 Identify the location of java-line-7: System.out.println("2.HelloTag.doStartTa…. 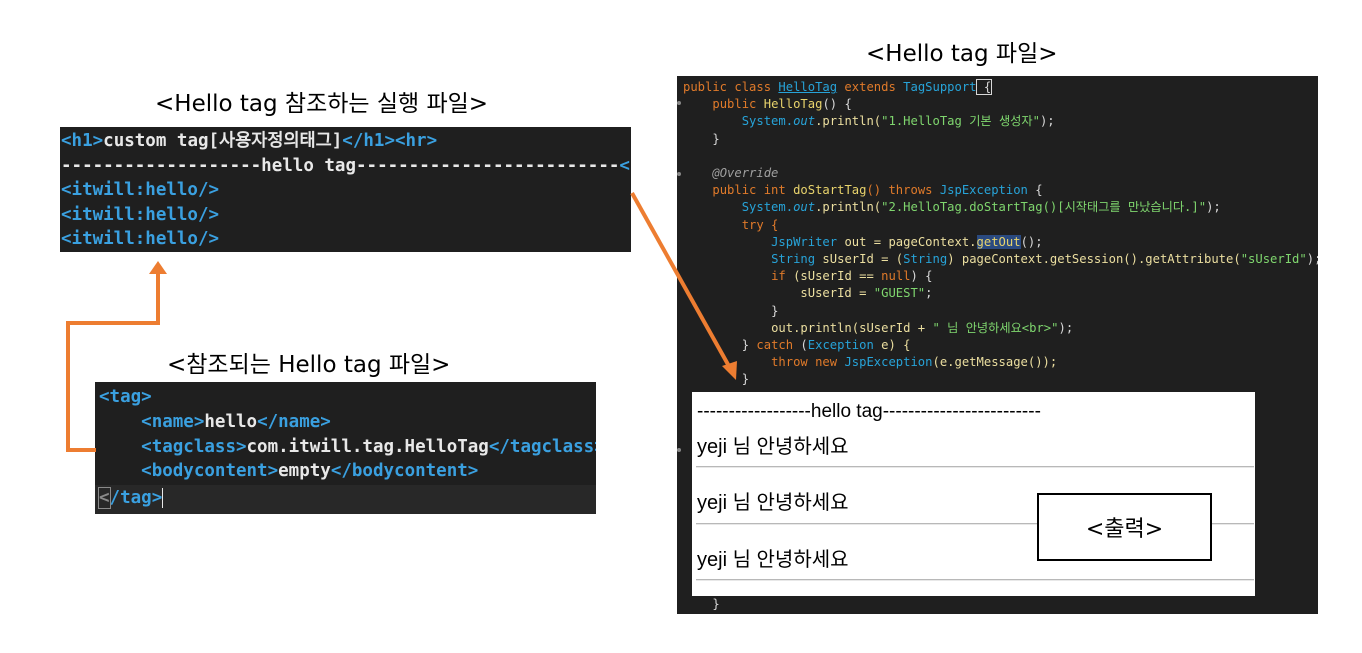
(952, 207).